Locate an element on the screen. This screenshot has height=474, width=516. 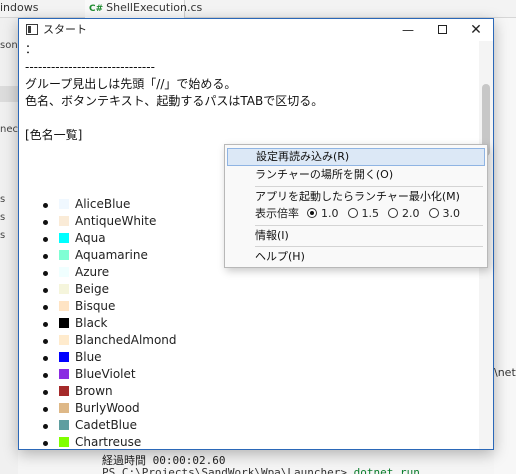
zoom-option-1-5: 1.5 is located at coordinates (363, 214).